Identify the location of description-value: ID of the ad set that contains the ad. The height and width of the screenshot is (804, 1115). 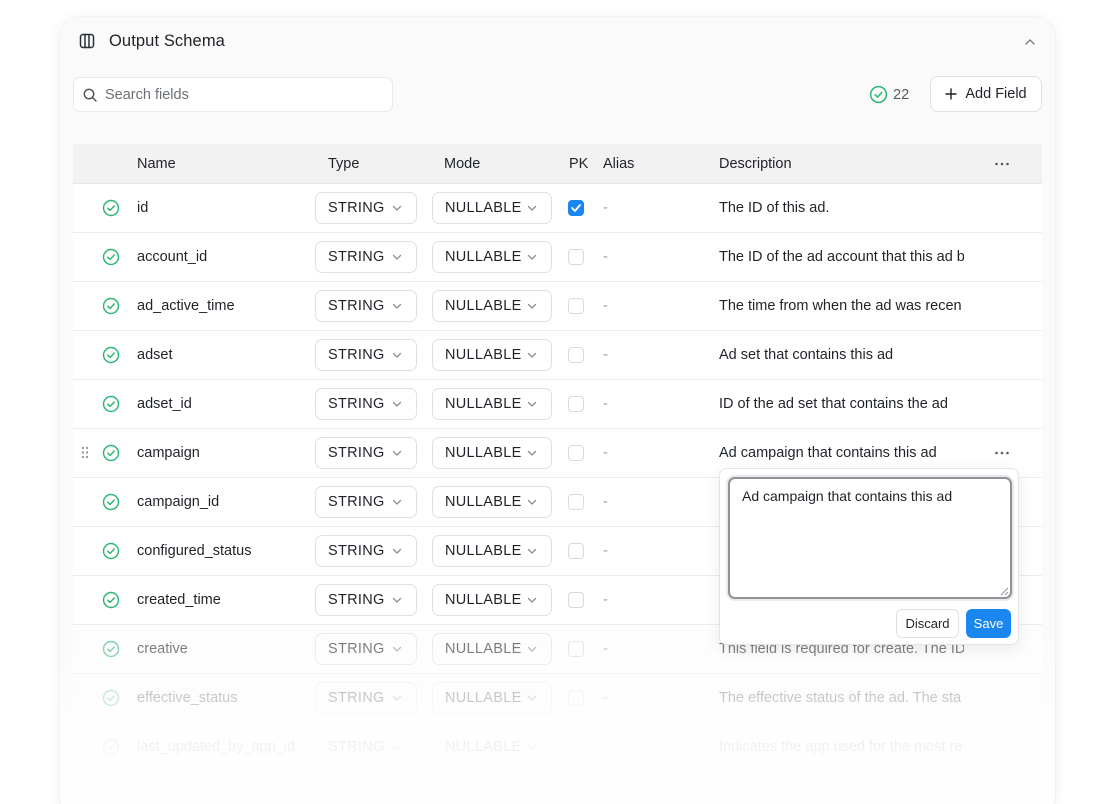
(841, 404).